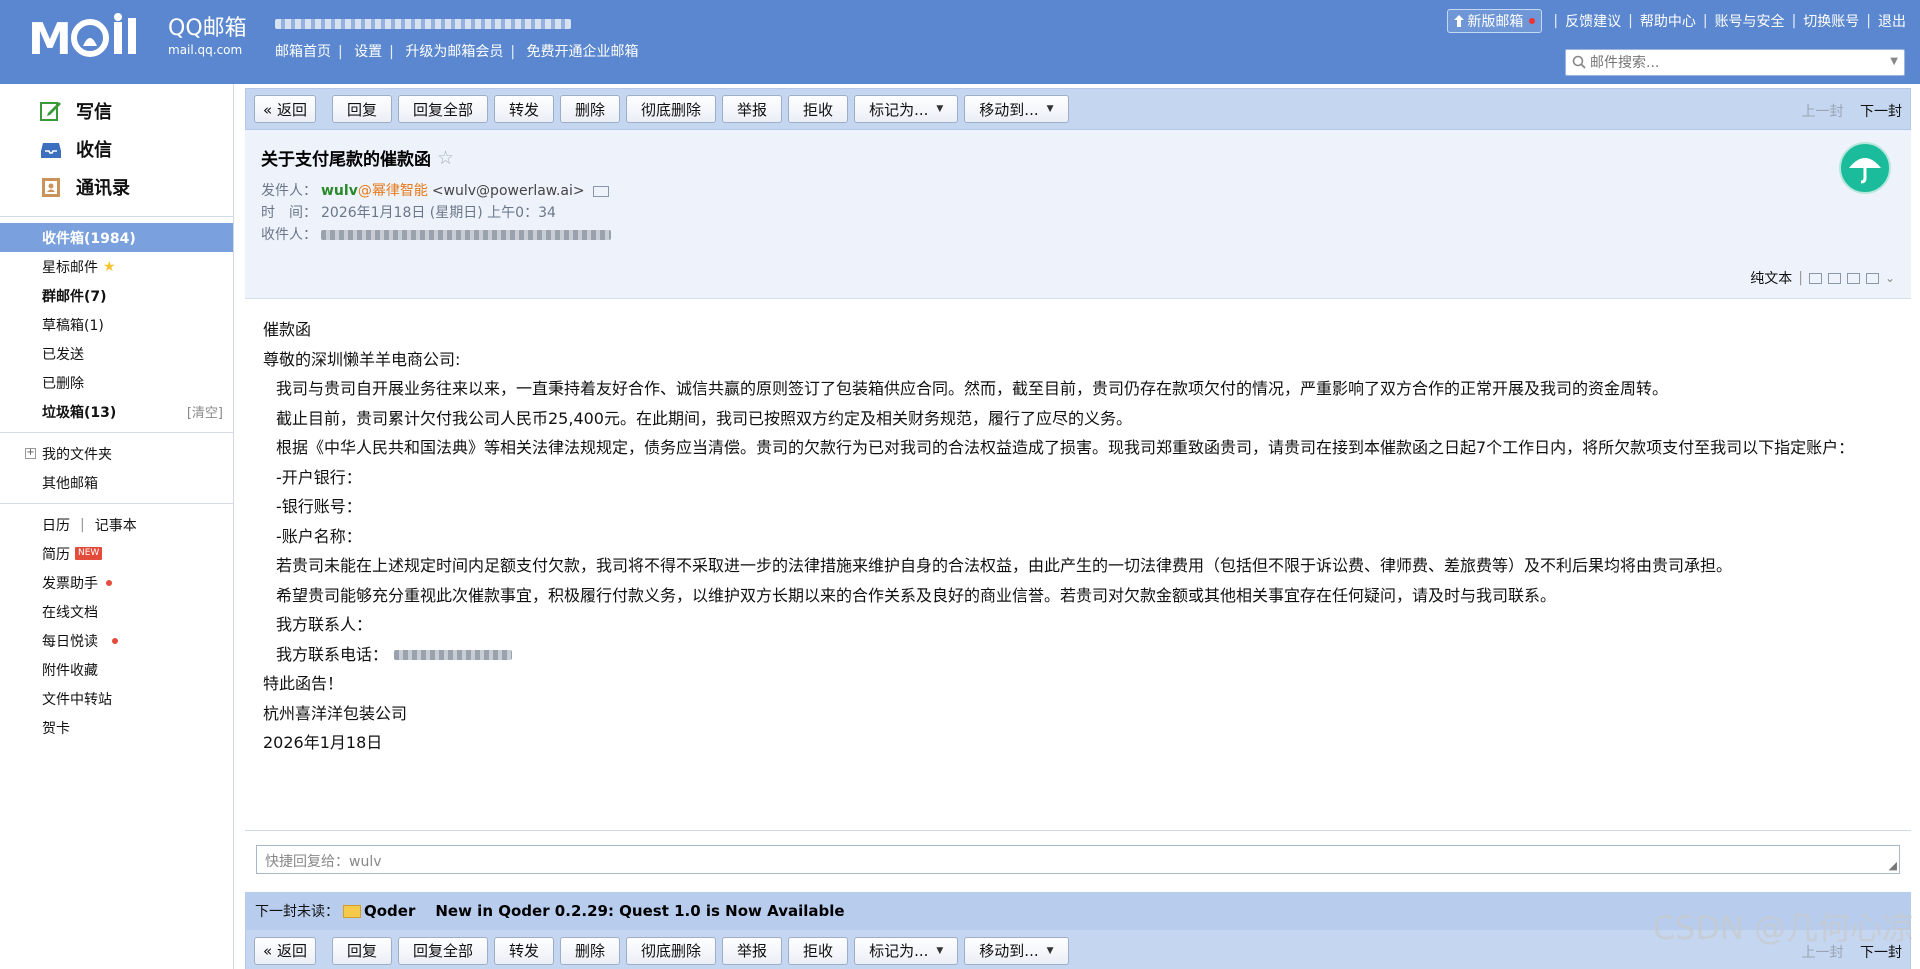  What do you see at coordinates (1815, 278) in the screenshot?
I see `new-window-icon` at bounding box center [1815, 278].